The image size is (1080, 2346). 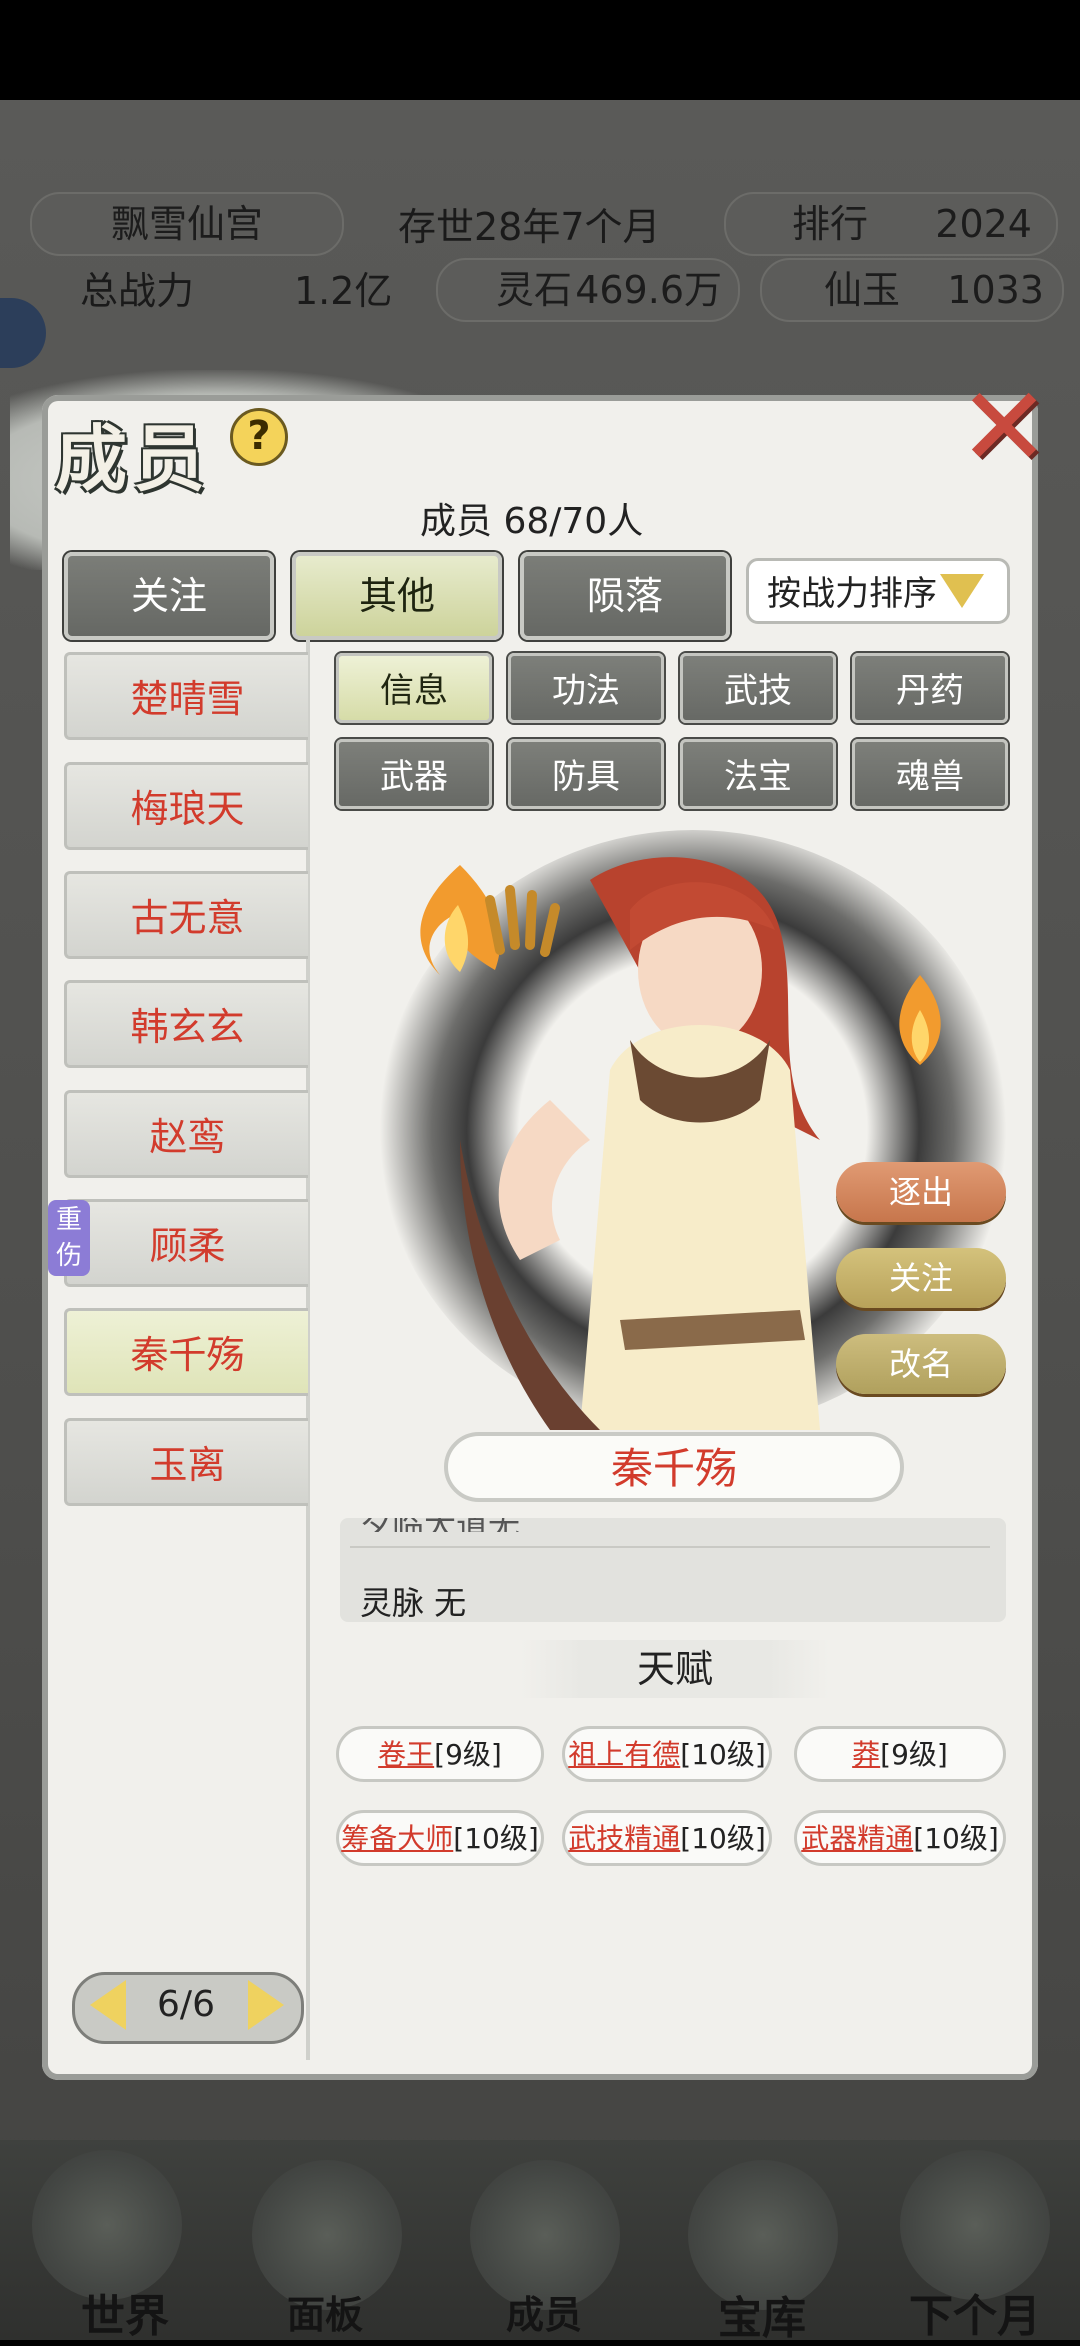 What do you see at coordinates (866, 1754) in the screenshot?
I see `talent-name: 莽` at bounding box center [866, 1754].